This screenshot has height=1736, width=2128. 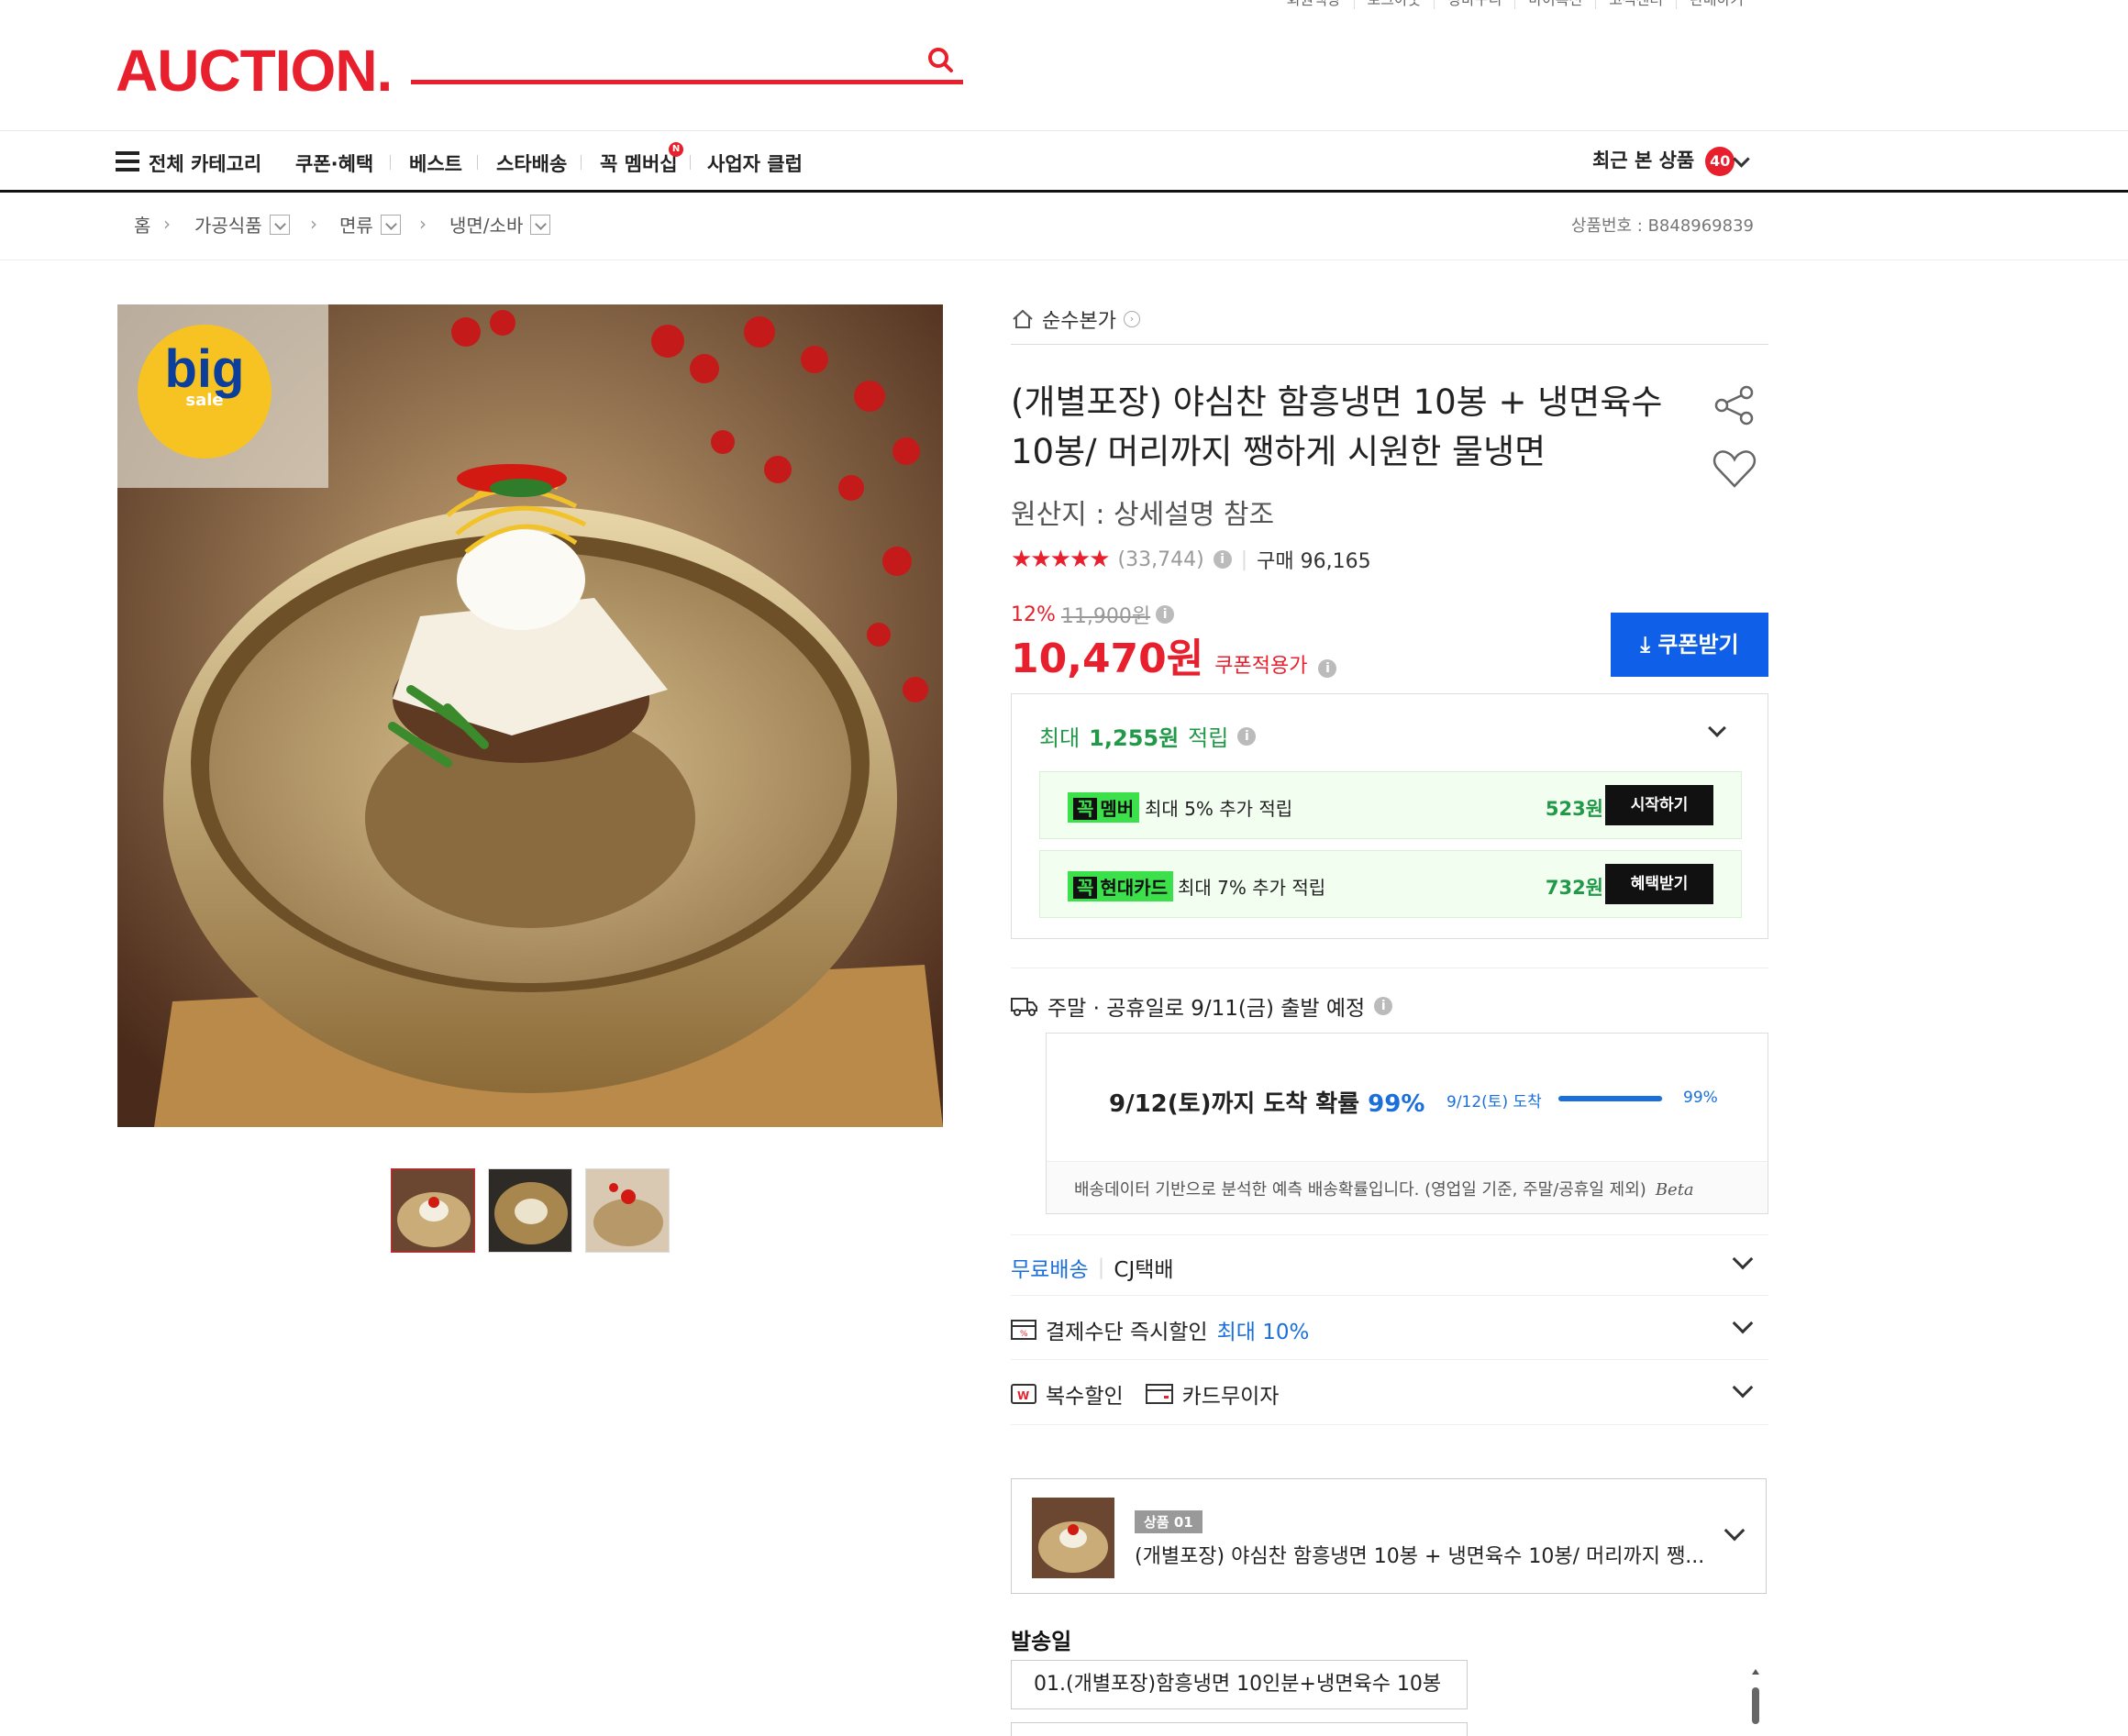 I want to click on util-link: 고객센터, so click(x=1635, y=5).